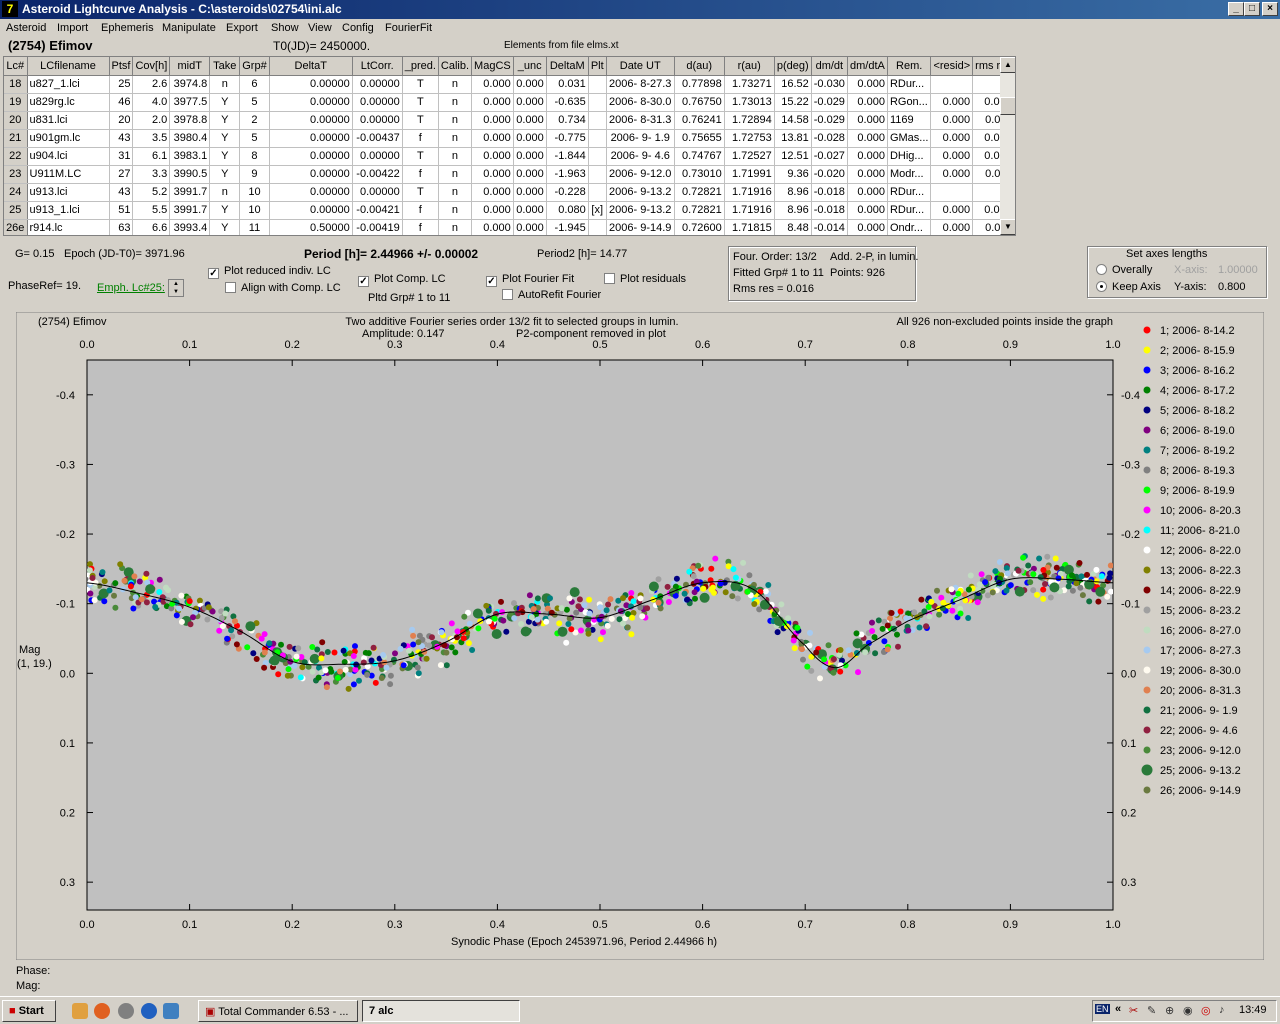 Image resolution: width=1280 pixels, height=1024 pixels. What do you see at coordinates (793, 84) in the screenshot?
I see `table-cell: 16.52` at bounding box center [793, 84].